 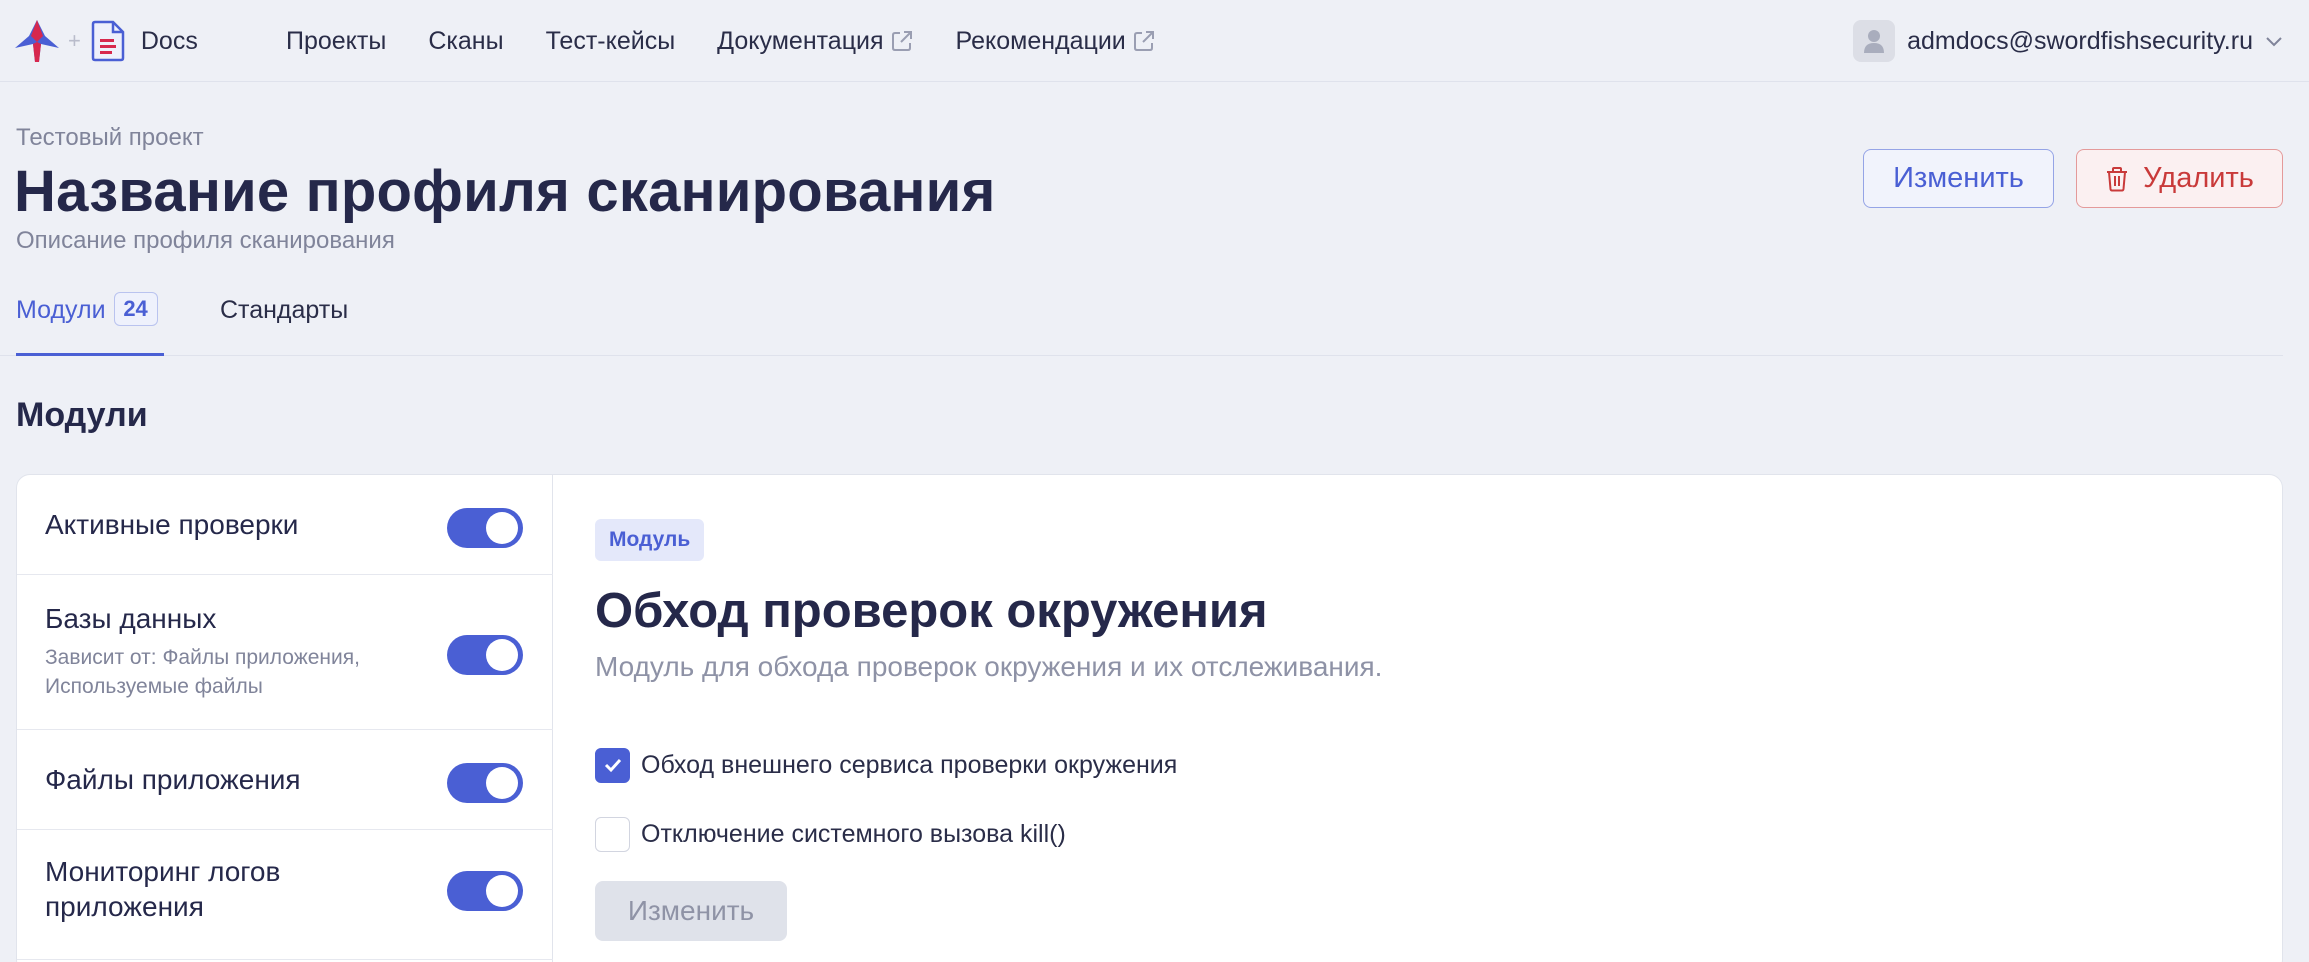 I want to click on edit-profile-button: Изменить, so click(x=1958, y=178).